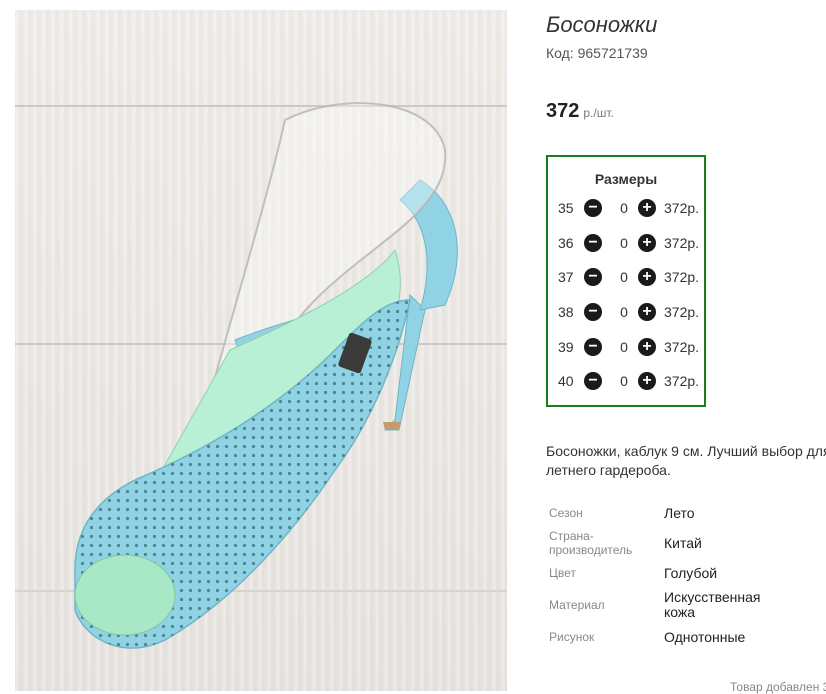  Describe the element at coordinates (691, 573) in the screenshot. I see `attr-value-color: Голубой` at that location.